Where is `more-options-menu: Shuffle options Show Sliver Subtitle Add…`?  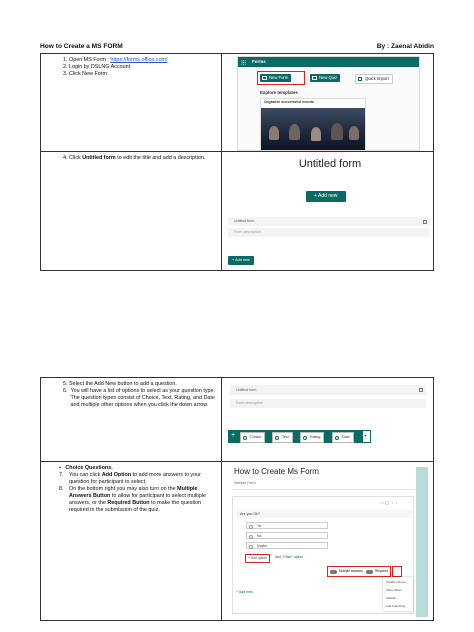 more-options-menu: Shuffle options Show Sliver Subtitle Add… is located at coordinates (398, 594).